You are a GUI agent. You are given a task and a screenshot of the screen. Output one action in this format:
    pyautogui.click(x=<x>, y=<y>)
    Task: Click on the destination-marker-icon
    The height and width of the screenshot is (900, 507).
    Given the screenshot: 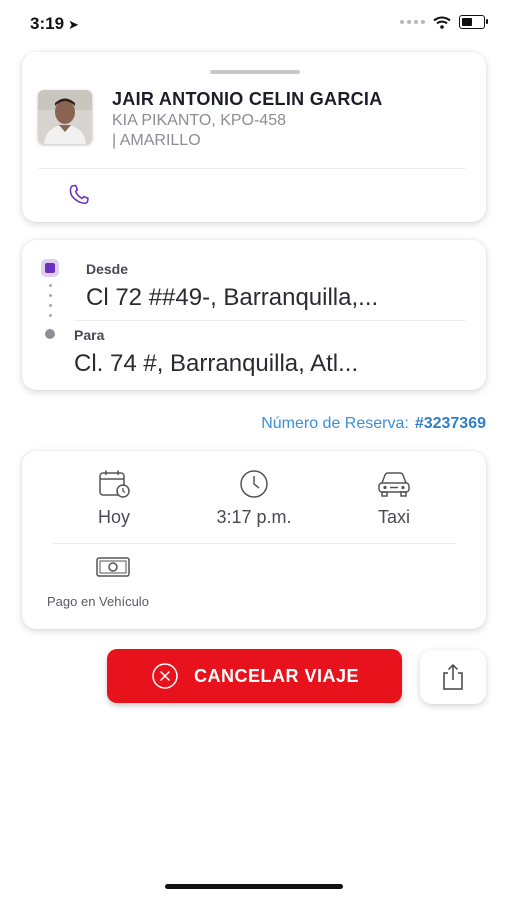 What is the action you would take?
    pyautogui.click(x=50, y=334)
    